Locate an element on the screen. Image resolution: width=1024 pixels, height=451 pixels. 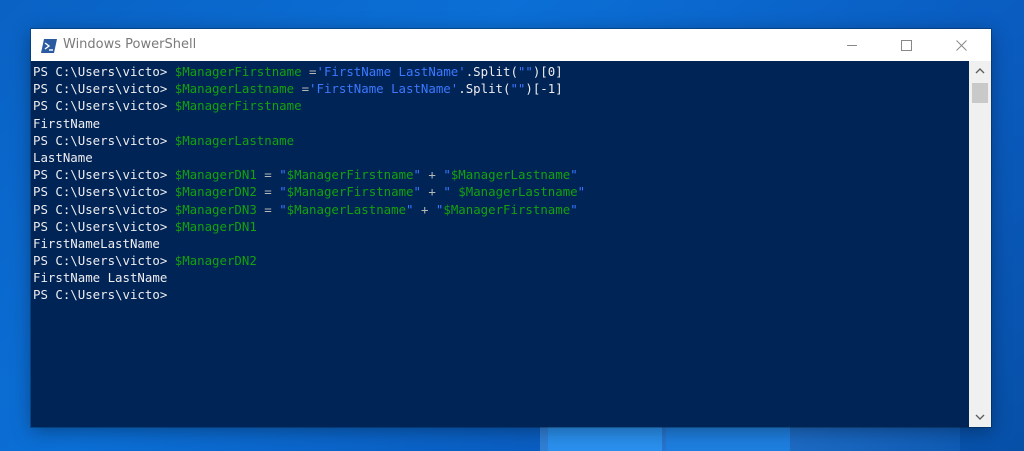
scroll-down-button is located at coordinates (980, 417).